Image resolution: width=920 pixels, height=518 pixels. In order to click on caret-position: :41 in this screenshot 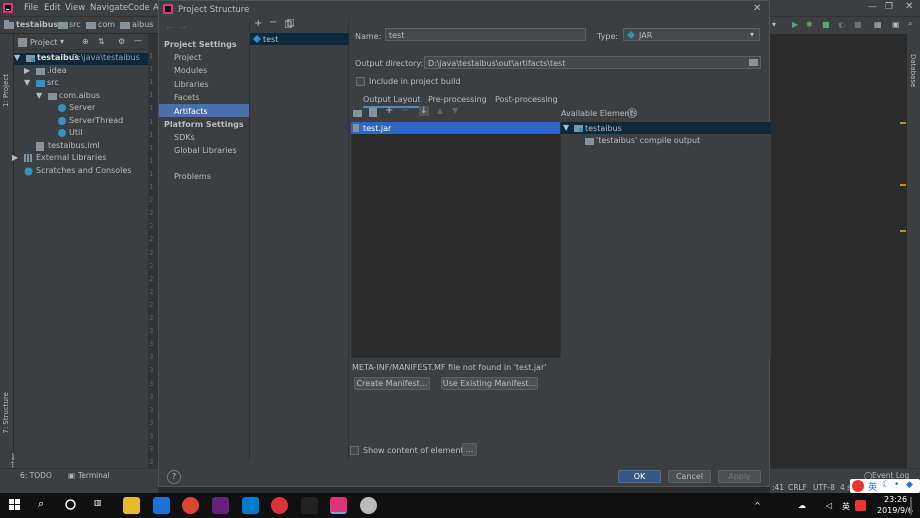, I will do `click(778, 487)`.